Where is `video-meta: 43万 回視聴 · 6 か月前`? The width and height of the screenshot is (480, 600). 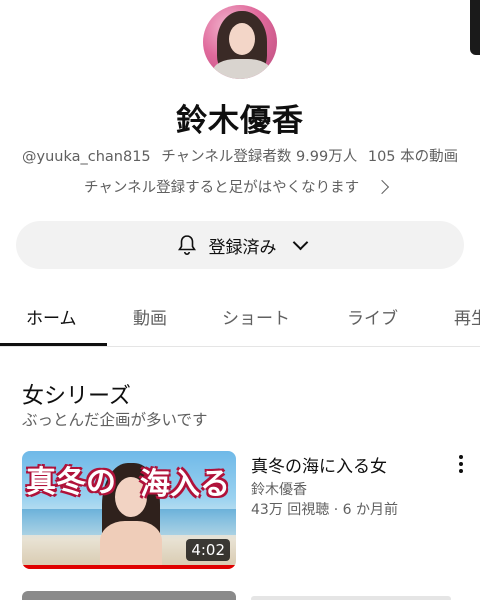 video-meta: 43万 回視聴 · 6 か月前 is located at coordinates (324, 510).